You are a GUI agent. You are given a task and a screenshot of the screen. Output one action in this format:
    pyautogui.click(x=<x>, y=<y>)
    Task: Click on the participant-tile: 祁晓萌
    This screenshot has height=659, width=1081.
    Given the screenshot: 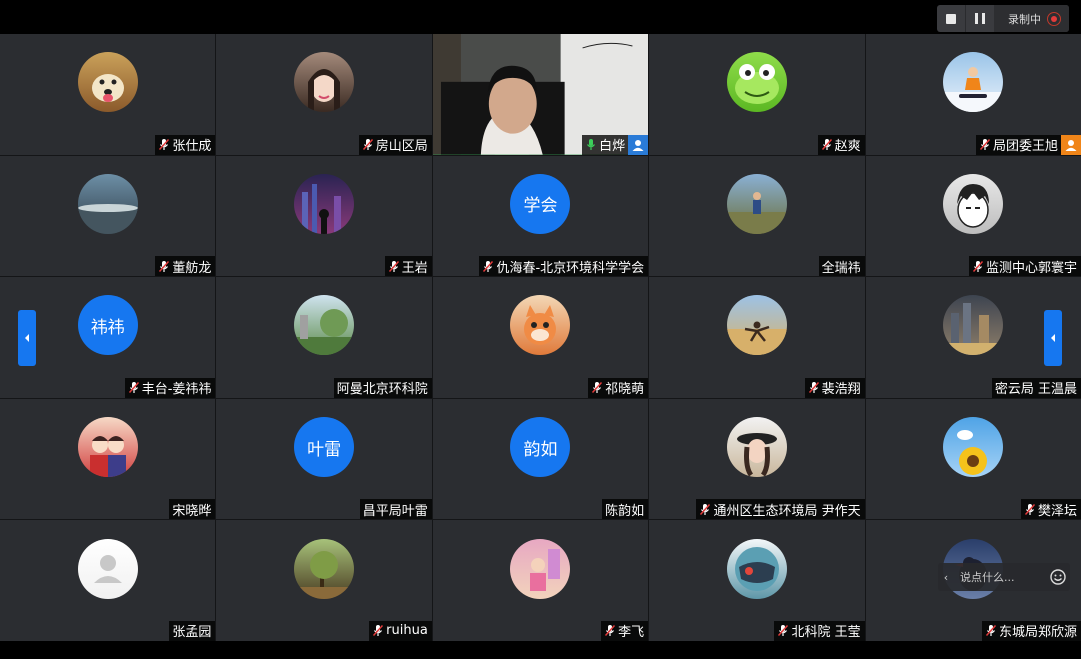 What is the action you would take?
    pyautogui.click(x=540, y=337)
    